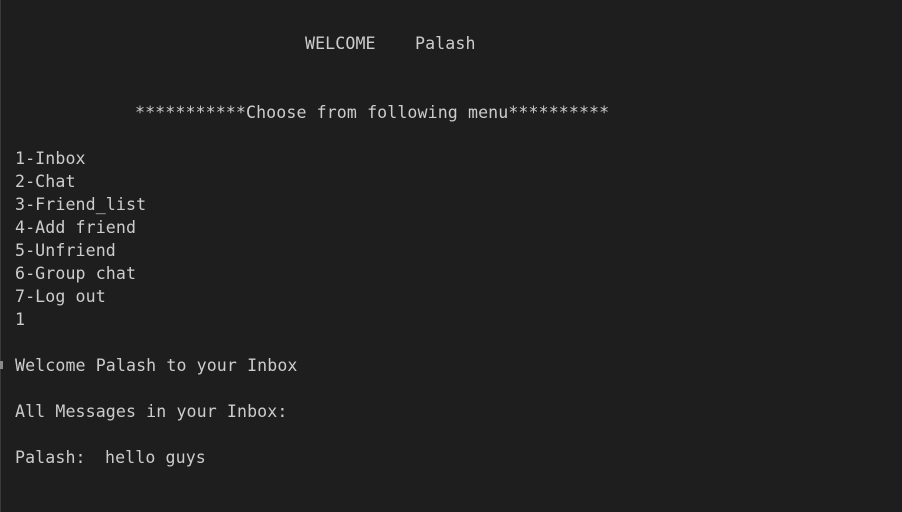 The width and height of the screenshot is (902, 512). What do you see at coordinates (340, 43) in the screenshot?
I see `welcome-label: WELCOME` at bounding box center [340, 43].